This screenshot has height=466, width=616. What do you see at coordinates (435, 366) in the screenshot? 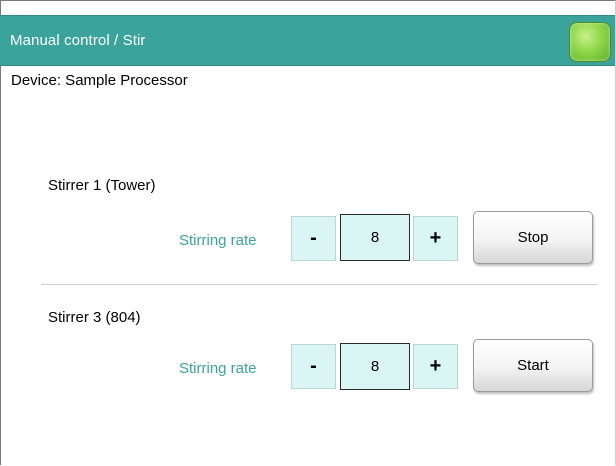
I see `stirrer-3-increment-button: +` at bounding box center [435, 366].